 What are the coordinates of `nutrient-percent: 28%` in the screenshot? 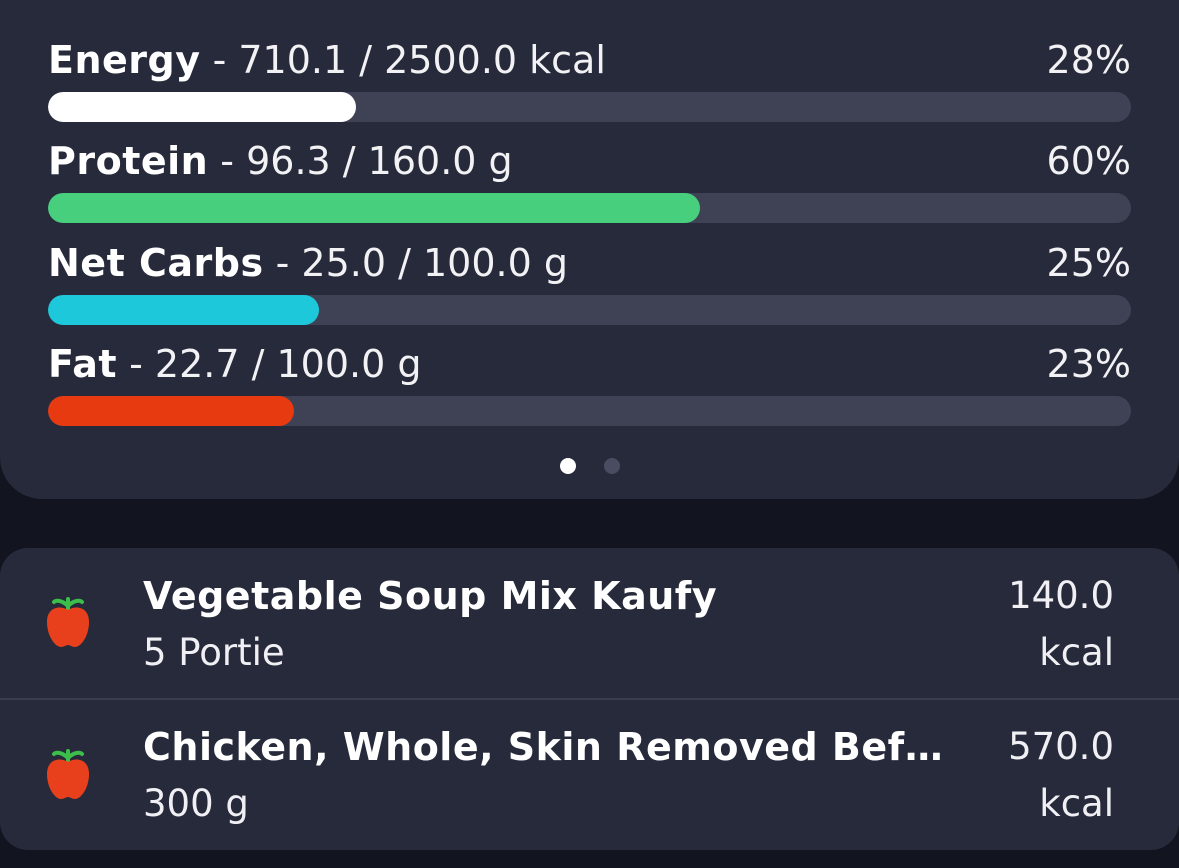 It's located at (1088, 60).